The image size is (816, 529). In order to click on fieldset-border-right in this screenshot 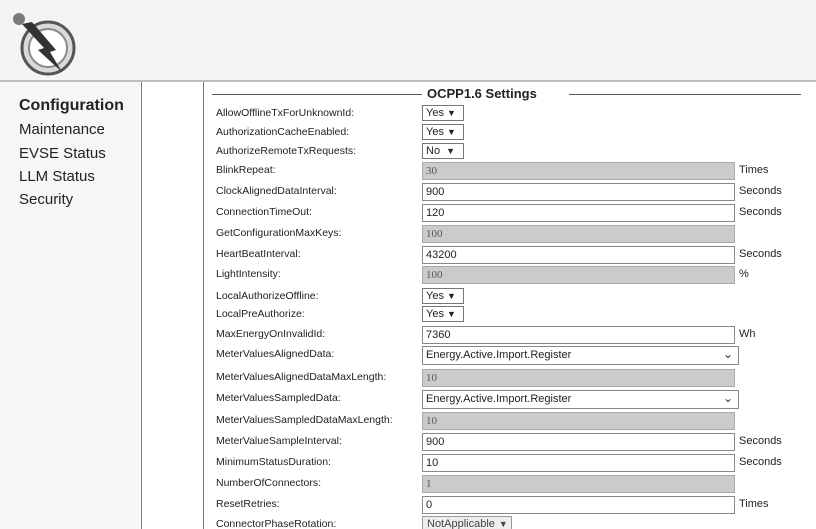, I will do `click(685, 94)`.